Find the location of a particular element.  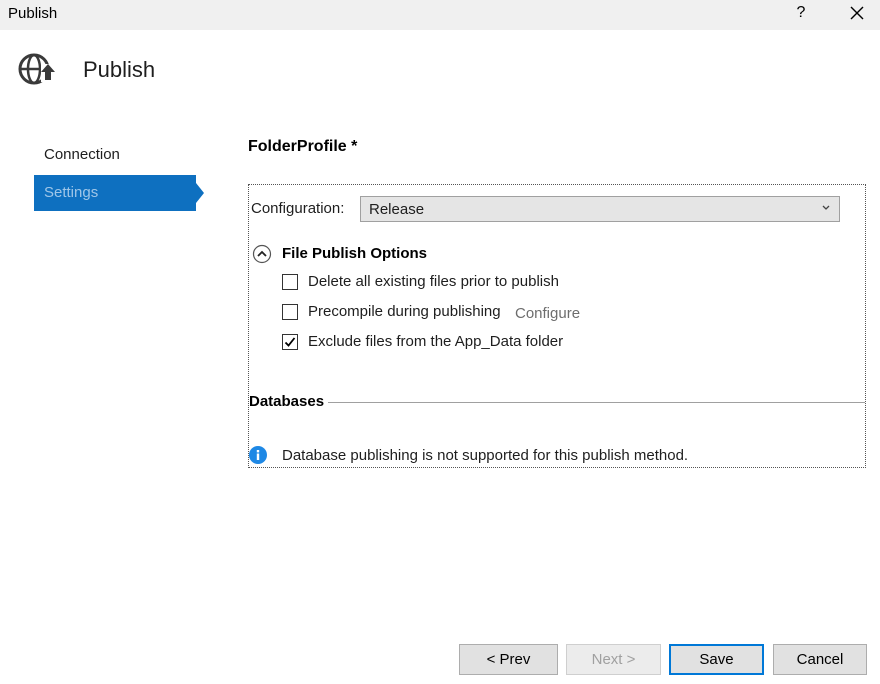

precompile-checkbox is located at coordinates (290, 312).